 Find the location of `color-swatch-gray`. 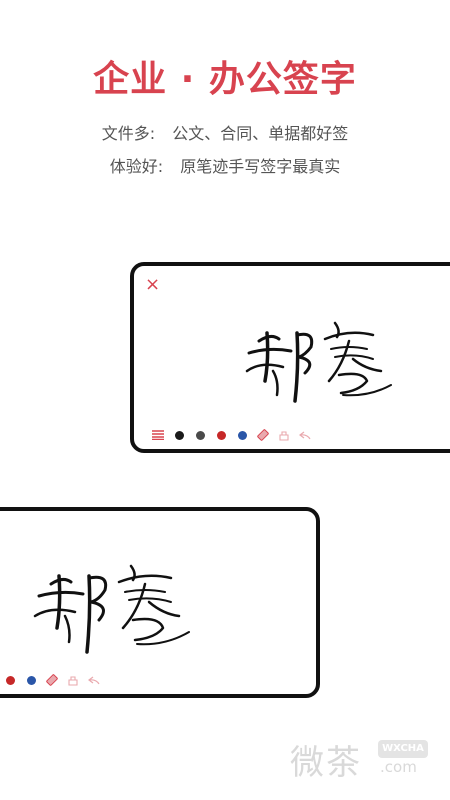

color-swatch-gray is located at coordinates (200, 435).